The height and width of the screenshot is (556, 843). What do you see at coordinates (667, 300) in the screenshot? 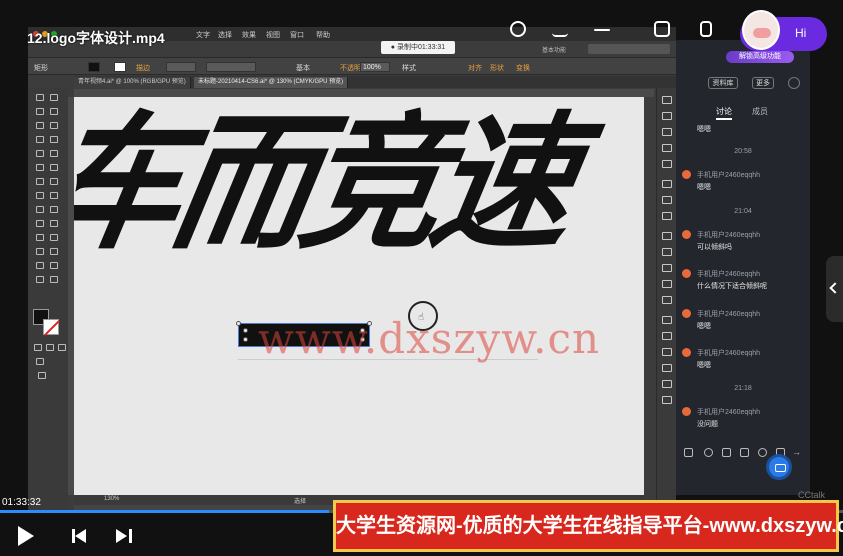
I see `graphic-styles-panel-icon` at bounding box center [667, 300].